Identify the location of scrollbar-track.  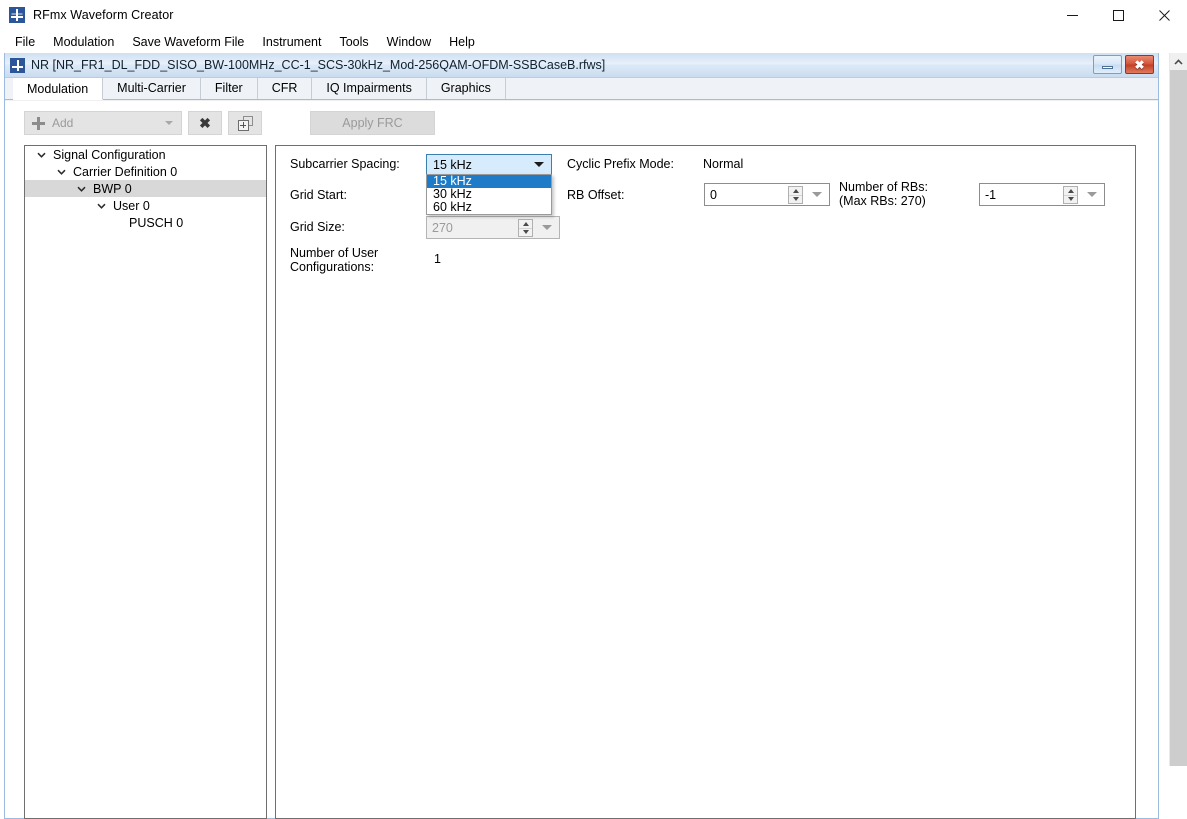
(1178, 418).